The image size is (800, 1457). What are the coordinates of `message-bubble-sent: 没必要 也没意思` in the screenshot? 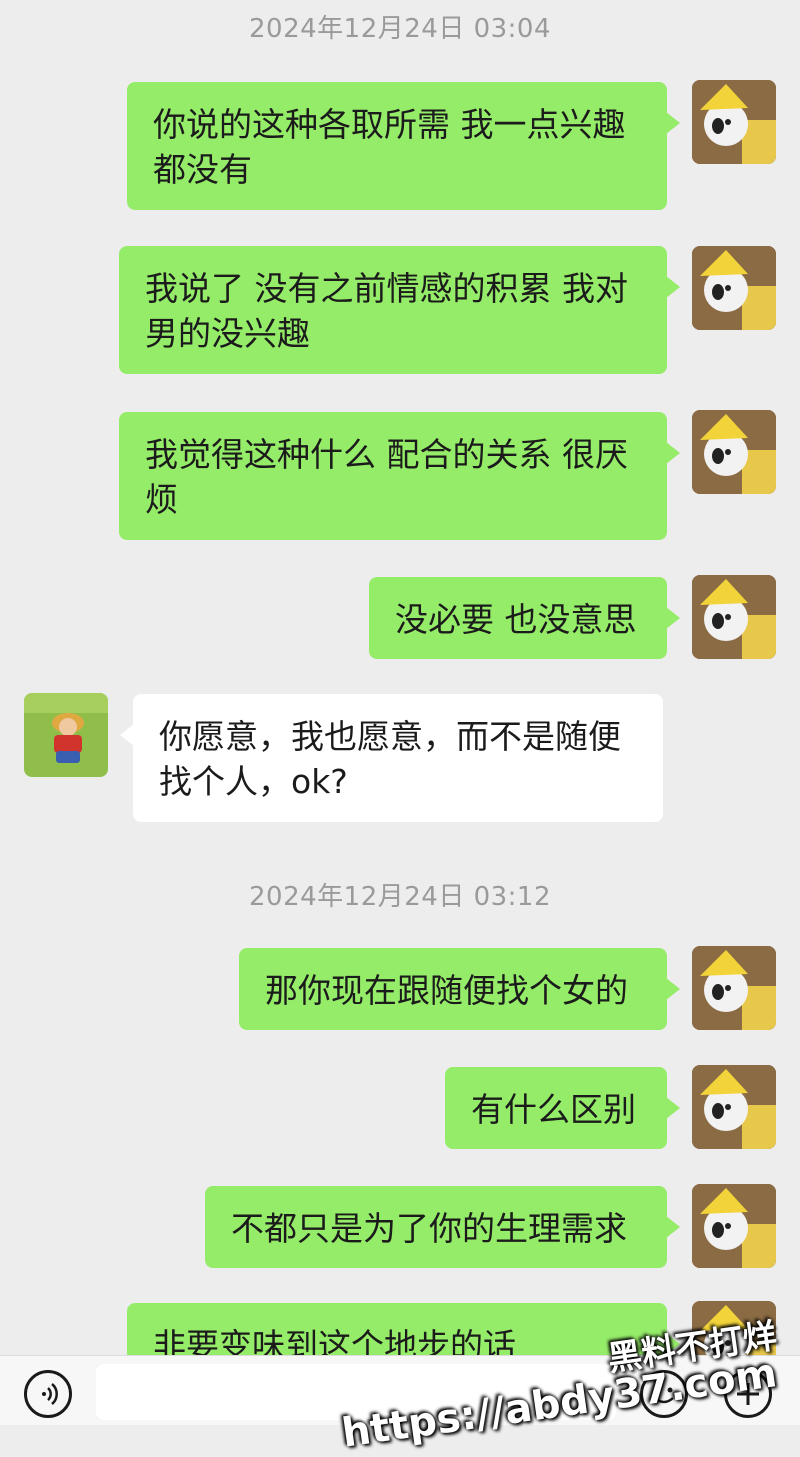 It's located at (524, 618).